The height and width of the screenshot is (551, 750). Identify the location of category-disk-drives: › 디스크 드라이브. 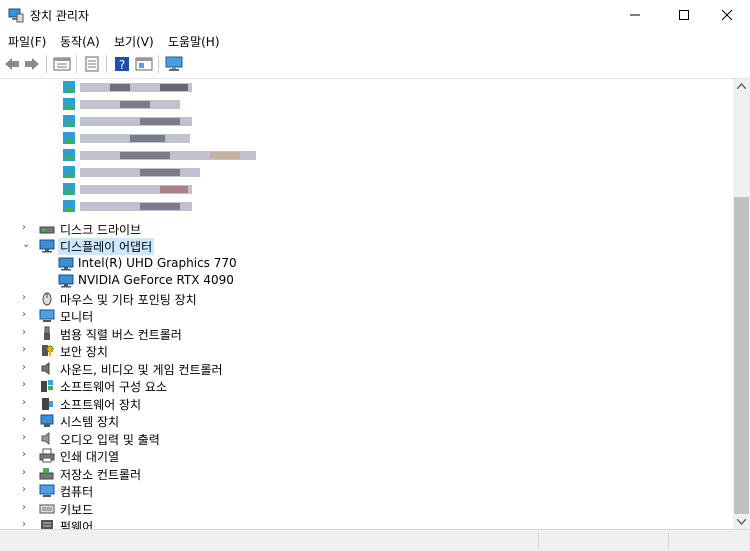
(366, 229).